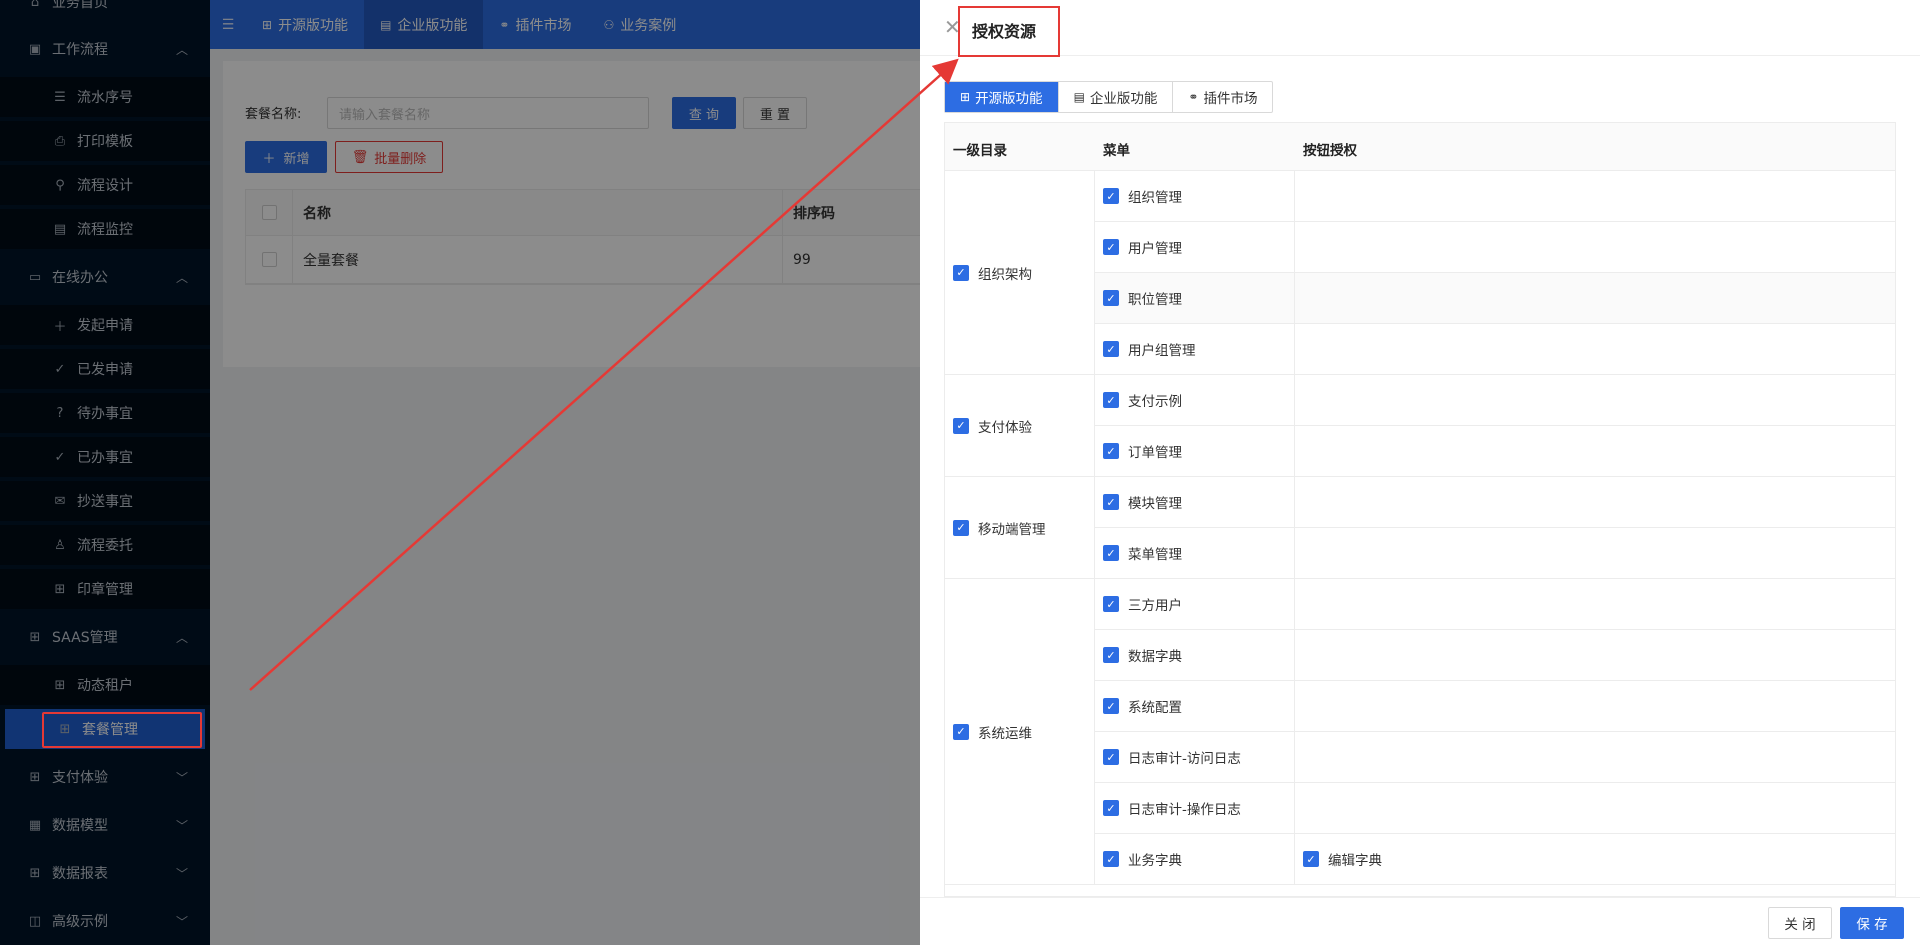 The width and height of the screenshot is (1920, 945). What do you see at coordinates (1155, 249) in the screenshot?
I see `menu-label: 用户管理` at bounding box center [1155, 249].